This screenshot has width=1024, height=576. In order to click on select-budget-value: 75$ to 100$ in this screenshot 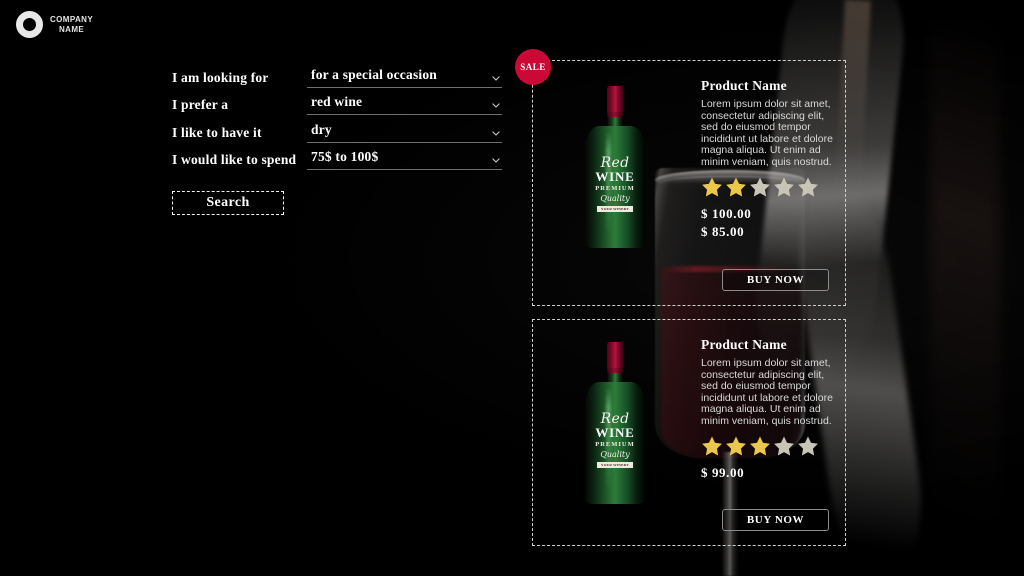, I will do `click(345, 156)`.